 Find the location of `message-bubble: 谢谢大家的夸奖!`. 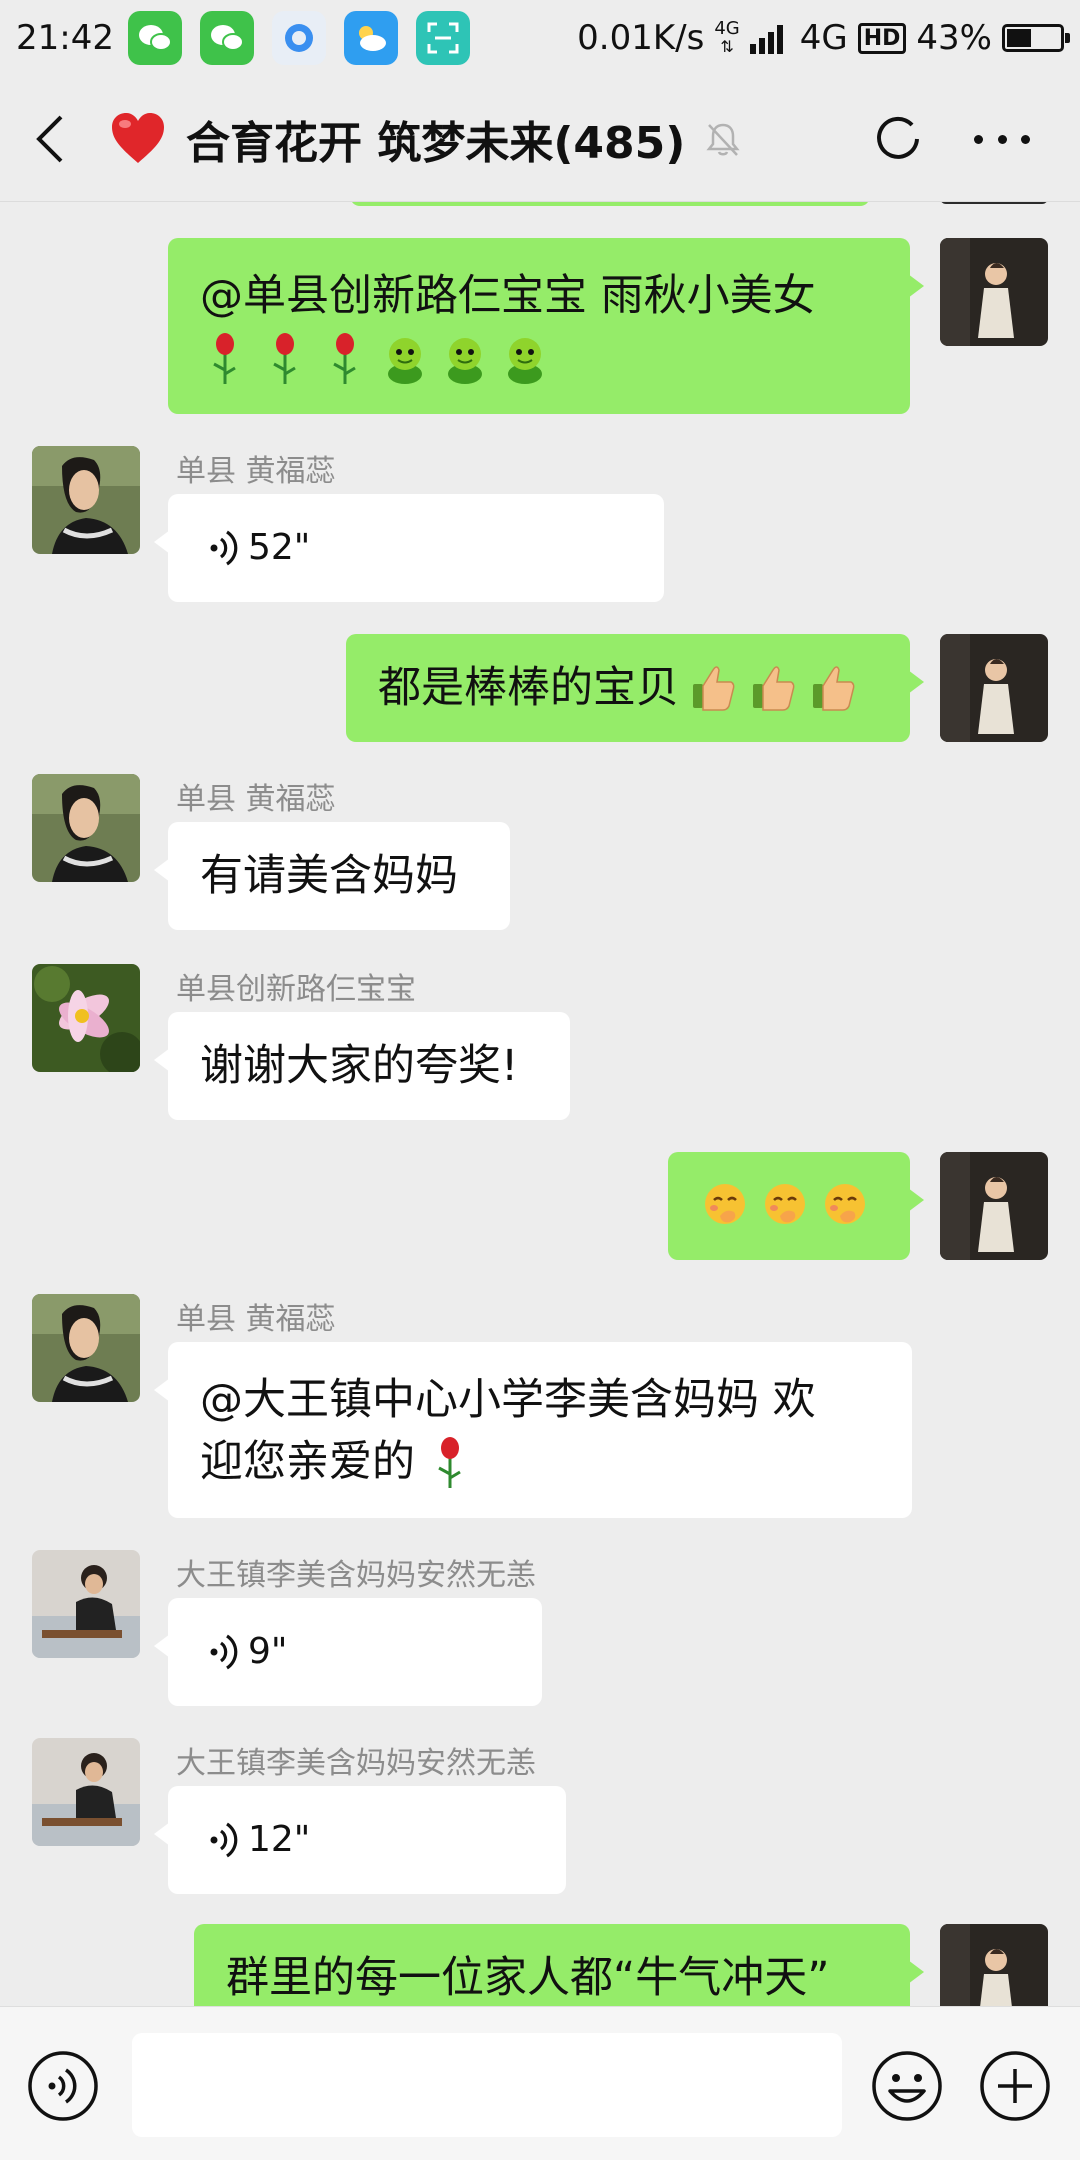

message-bubble: 谢谢大家的夸奖! is located at coordinates (362, 1066).